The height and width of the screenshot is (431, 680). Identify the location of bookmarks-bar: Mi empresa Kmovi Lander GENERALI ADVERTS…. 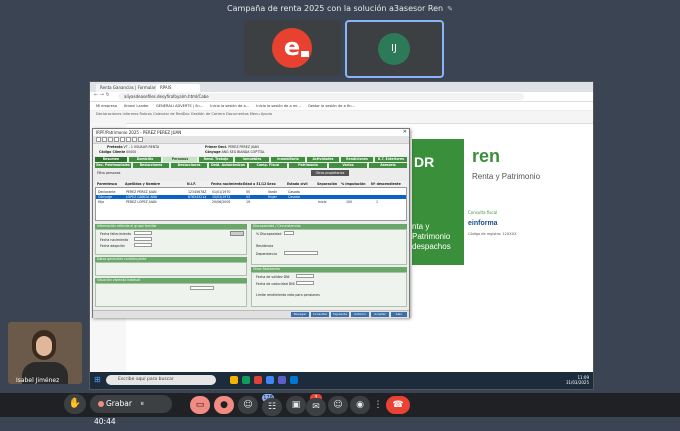
(341, 106).